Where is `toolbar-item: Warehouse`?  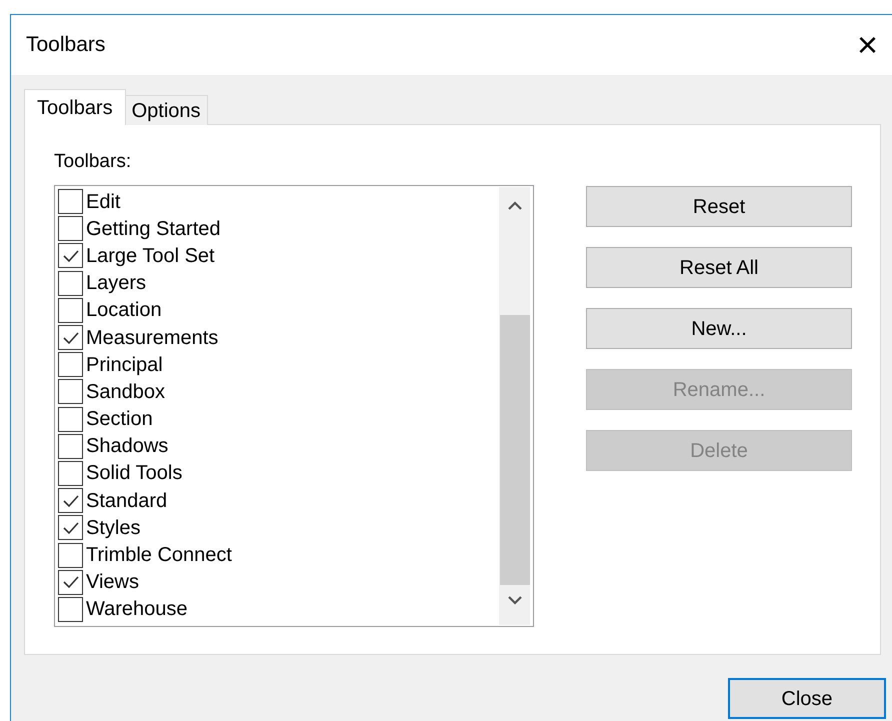
toolbar-item: Warehouse is located at coordinates (278, 609).